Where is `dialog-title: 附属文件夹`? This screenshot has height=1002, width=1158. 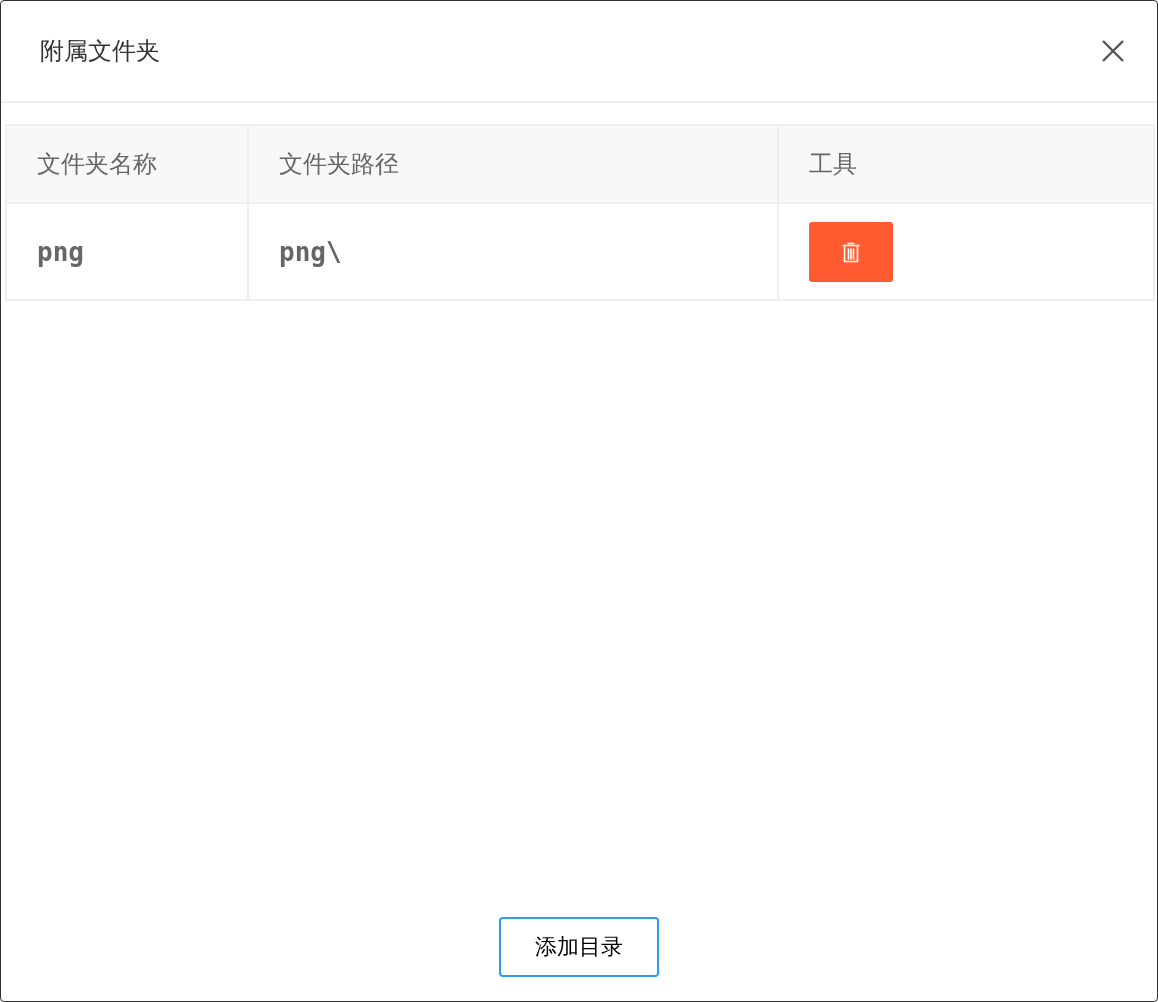
dialog-title: 附属文件夹 is located at coordinates (100, 51).